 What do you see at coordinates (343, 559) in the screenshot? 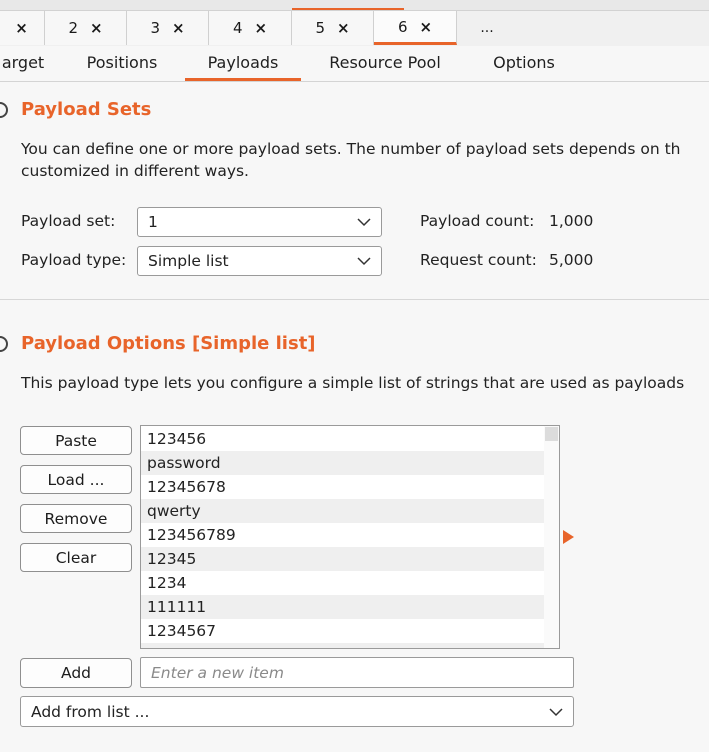
I see `list-item: 12345` at bounding box center [343, 559].